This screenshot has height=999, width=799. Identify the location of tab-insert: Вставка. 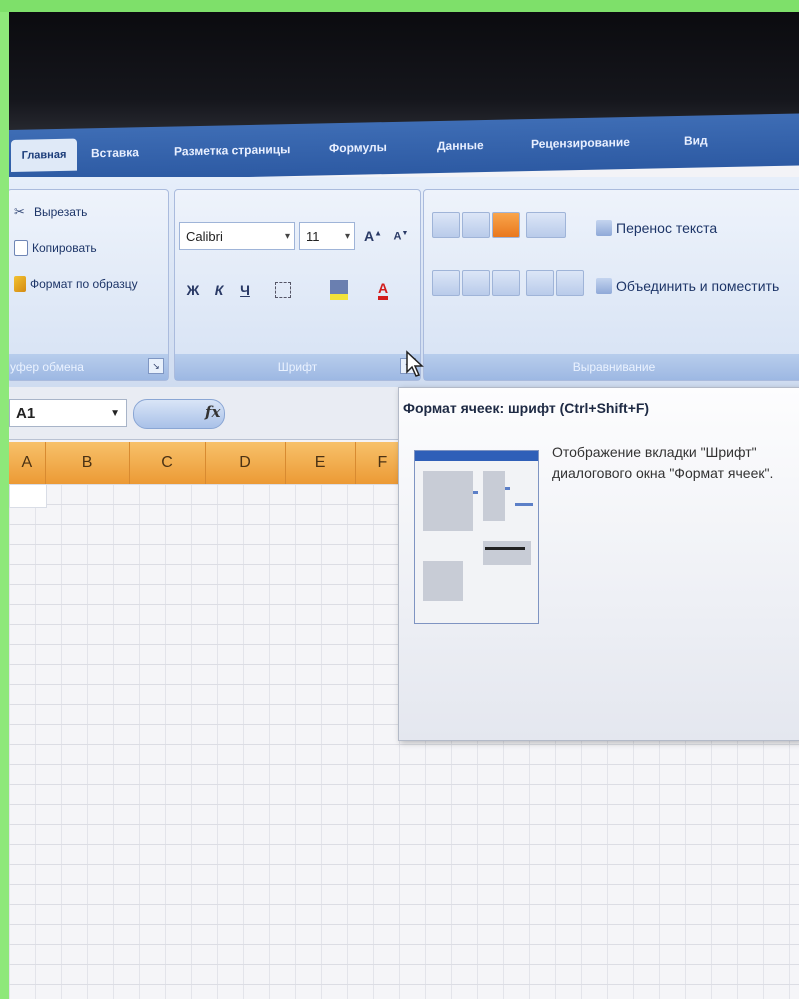
(115, 152).